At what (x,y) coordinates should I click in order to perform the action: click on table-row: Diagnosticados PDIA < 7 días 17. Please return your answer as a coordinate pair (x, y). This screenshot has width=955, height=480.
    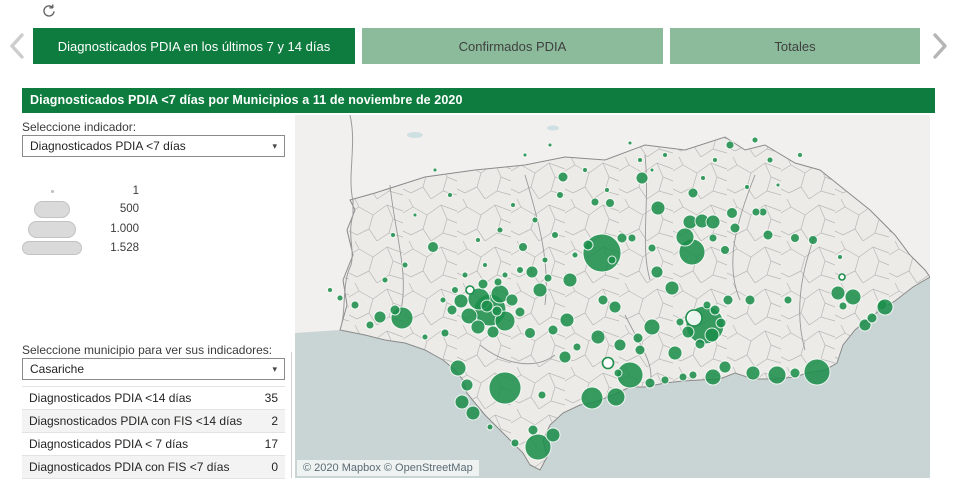
    Looking at the image, I should click on (153, 444).